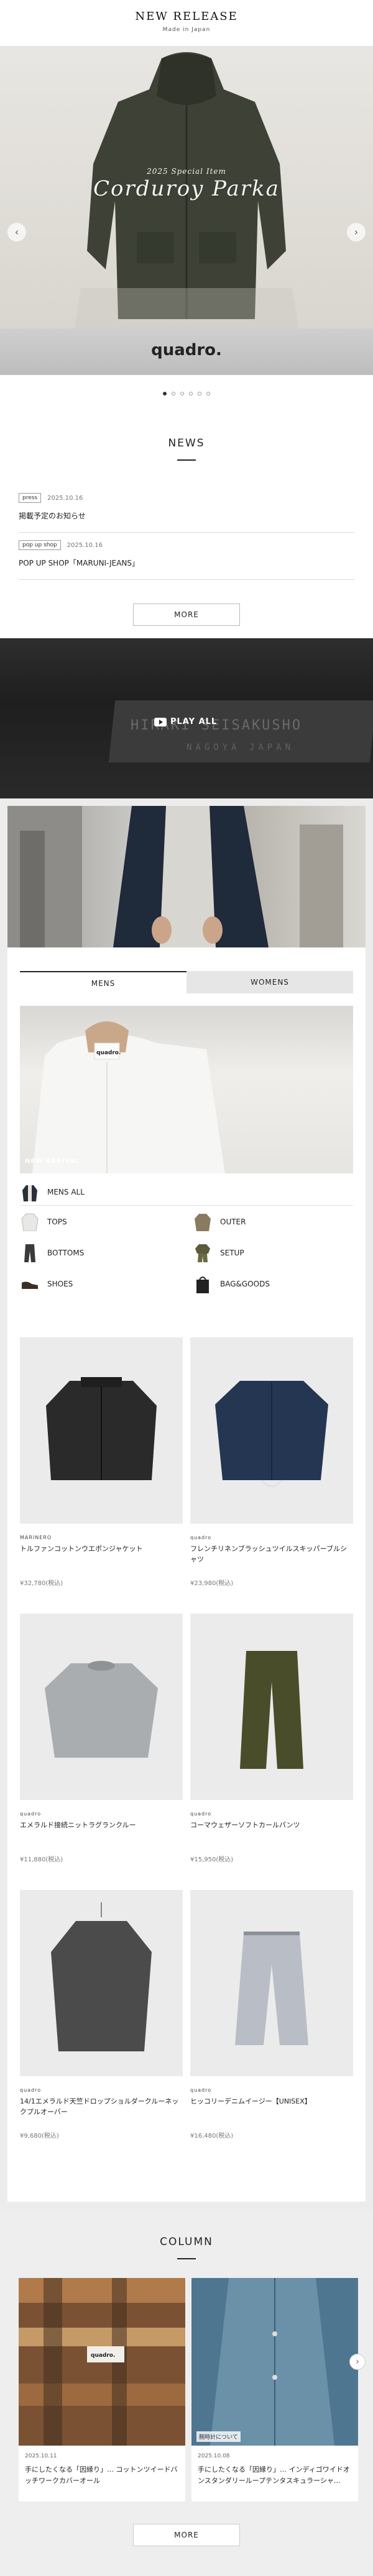 This screenshot has width=373, height=2576. Describe the element at coordinates (203, 1253) in the screenshot. I see `setup-icon` at that location.